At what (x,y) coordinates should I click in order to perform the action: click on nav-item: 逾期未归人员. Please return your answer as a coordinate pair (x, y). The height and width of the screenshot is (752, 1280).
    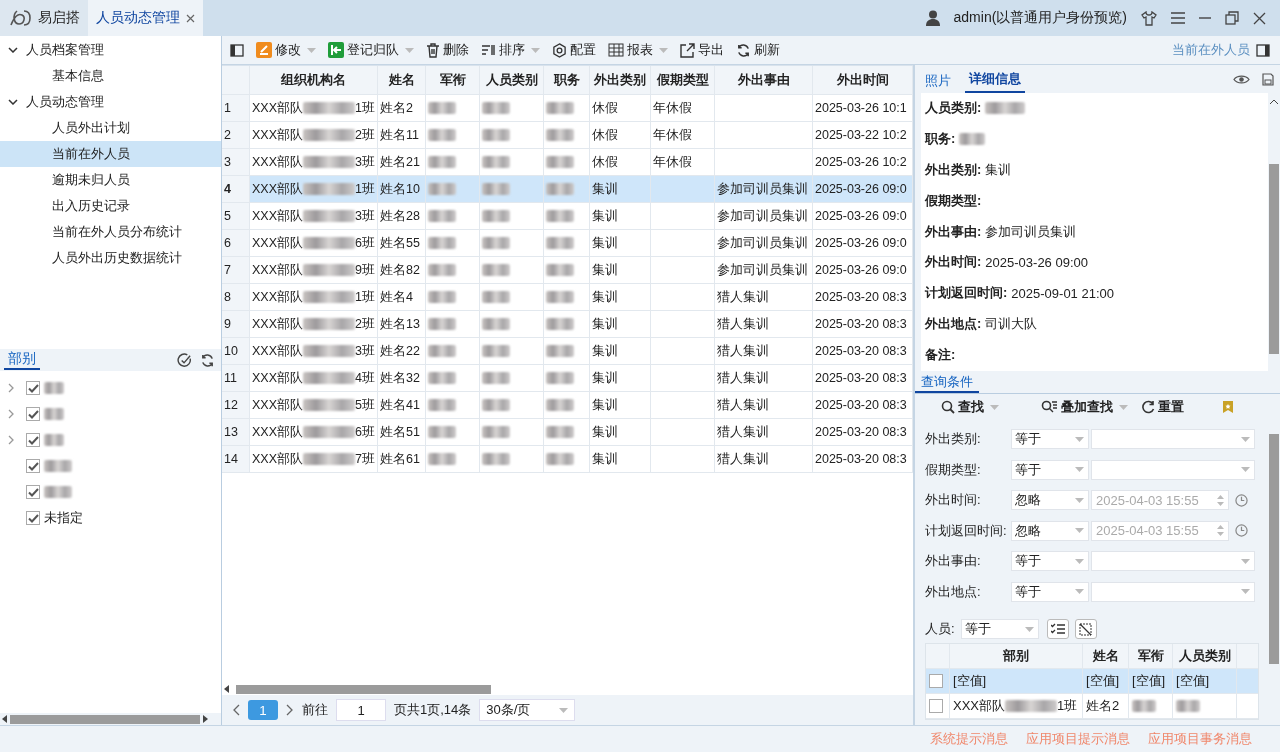
    Looking at the image, I should click on (110, 180).